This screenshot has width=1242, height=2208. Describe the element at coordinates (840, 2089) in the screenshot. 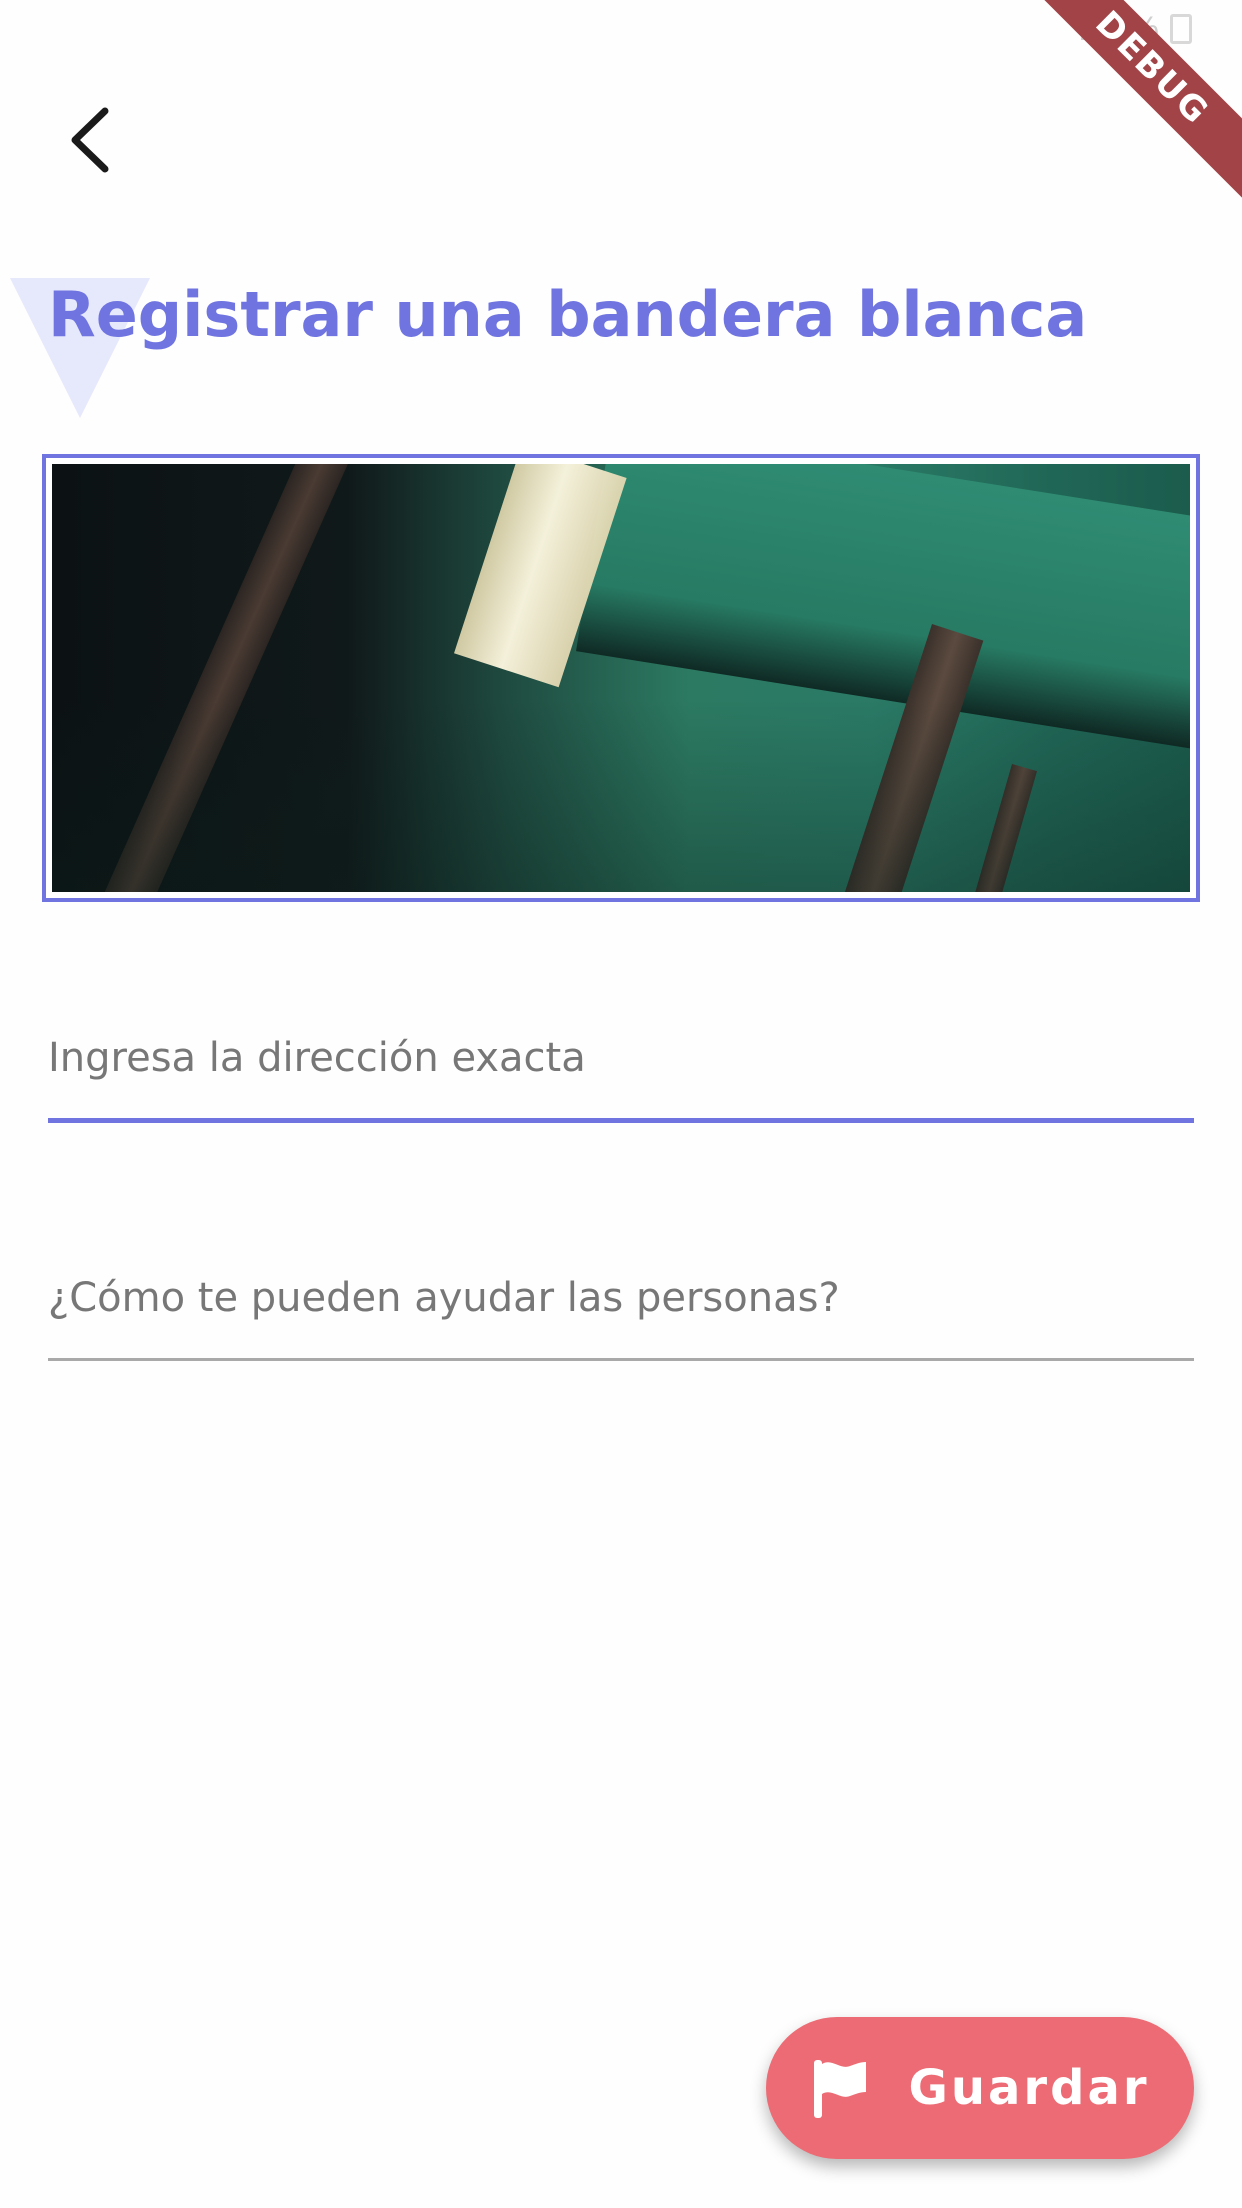

I see `flag-icon` at that location.